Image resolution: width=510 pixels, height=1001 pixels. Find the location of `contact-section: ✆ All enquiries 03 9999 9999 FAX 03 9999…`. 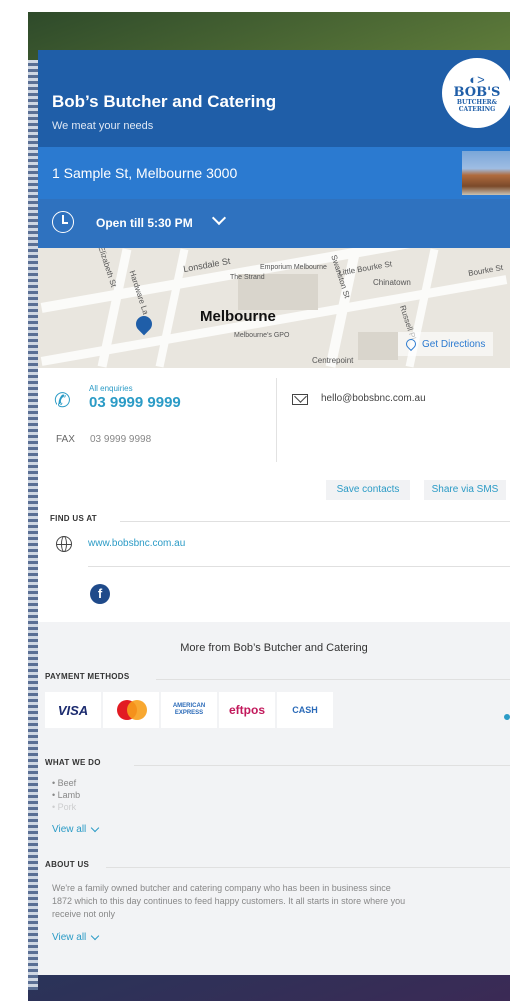

contact-section: ✆ All enquiries 03 9999 9999 FAX 03 9999… is located at coordinates (274, 418).